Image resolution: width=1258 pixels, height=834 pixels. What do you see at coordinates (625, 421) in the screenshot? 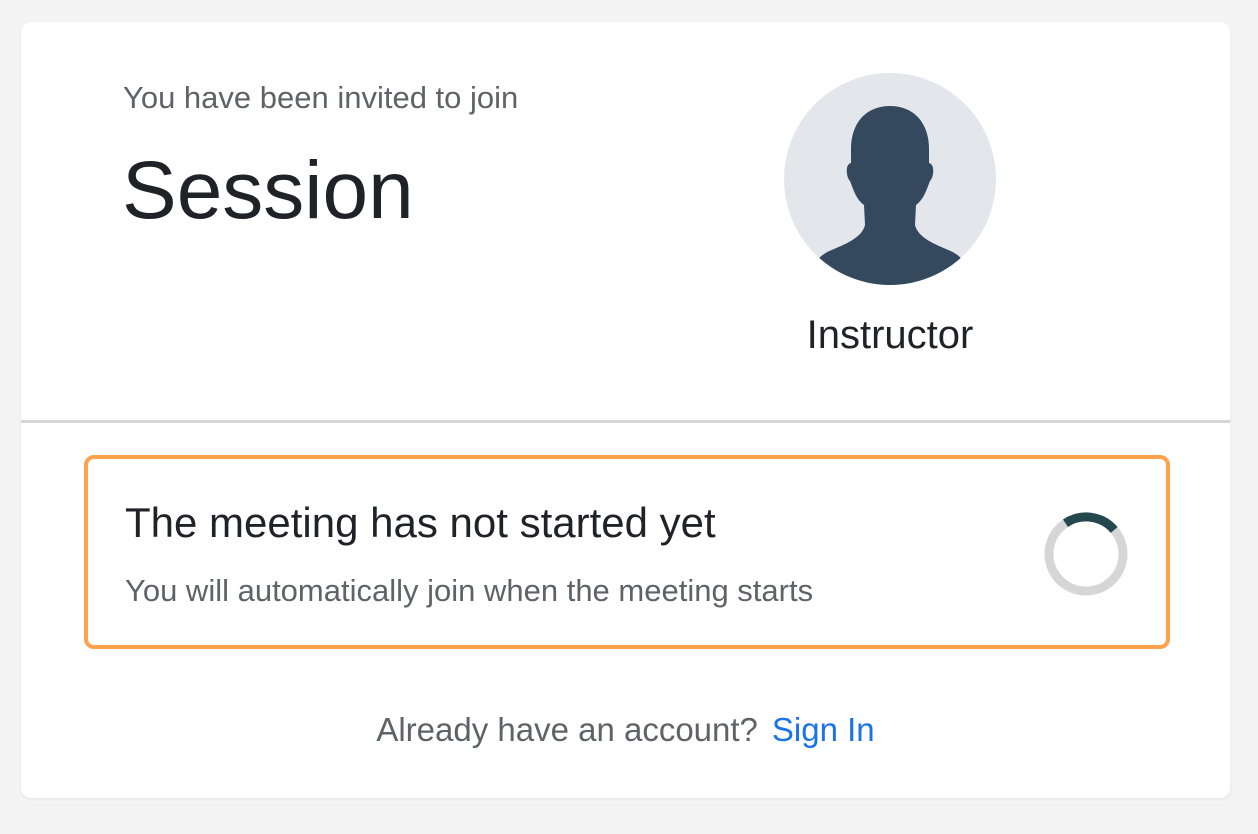
I see `section-divider` at bounding box center [625, 421].